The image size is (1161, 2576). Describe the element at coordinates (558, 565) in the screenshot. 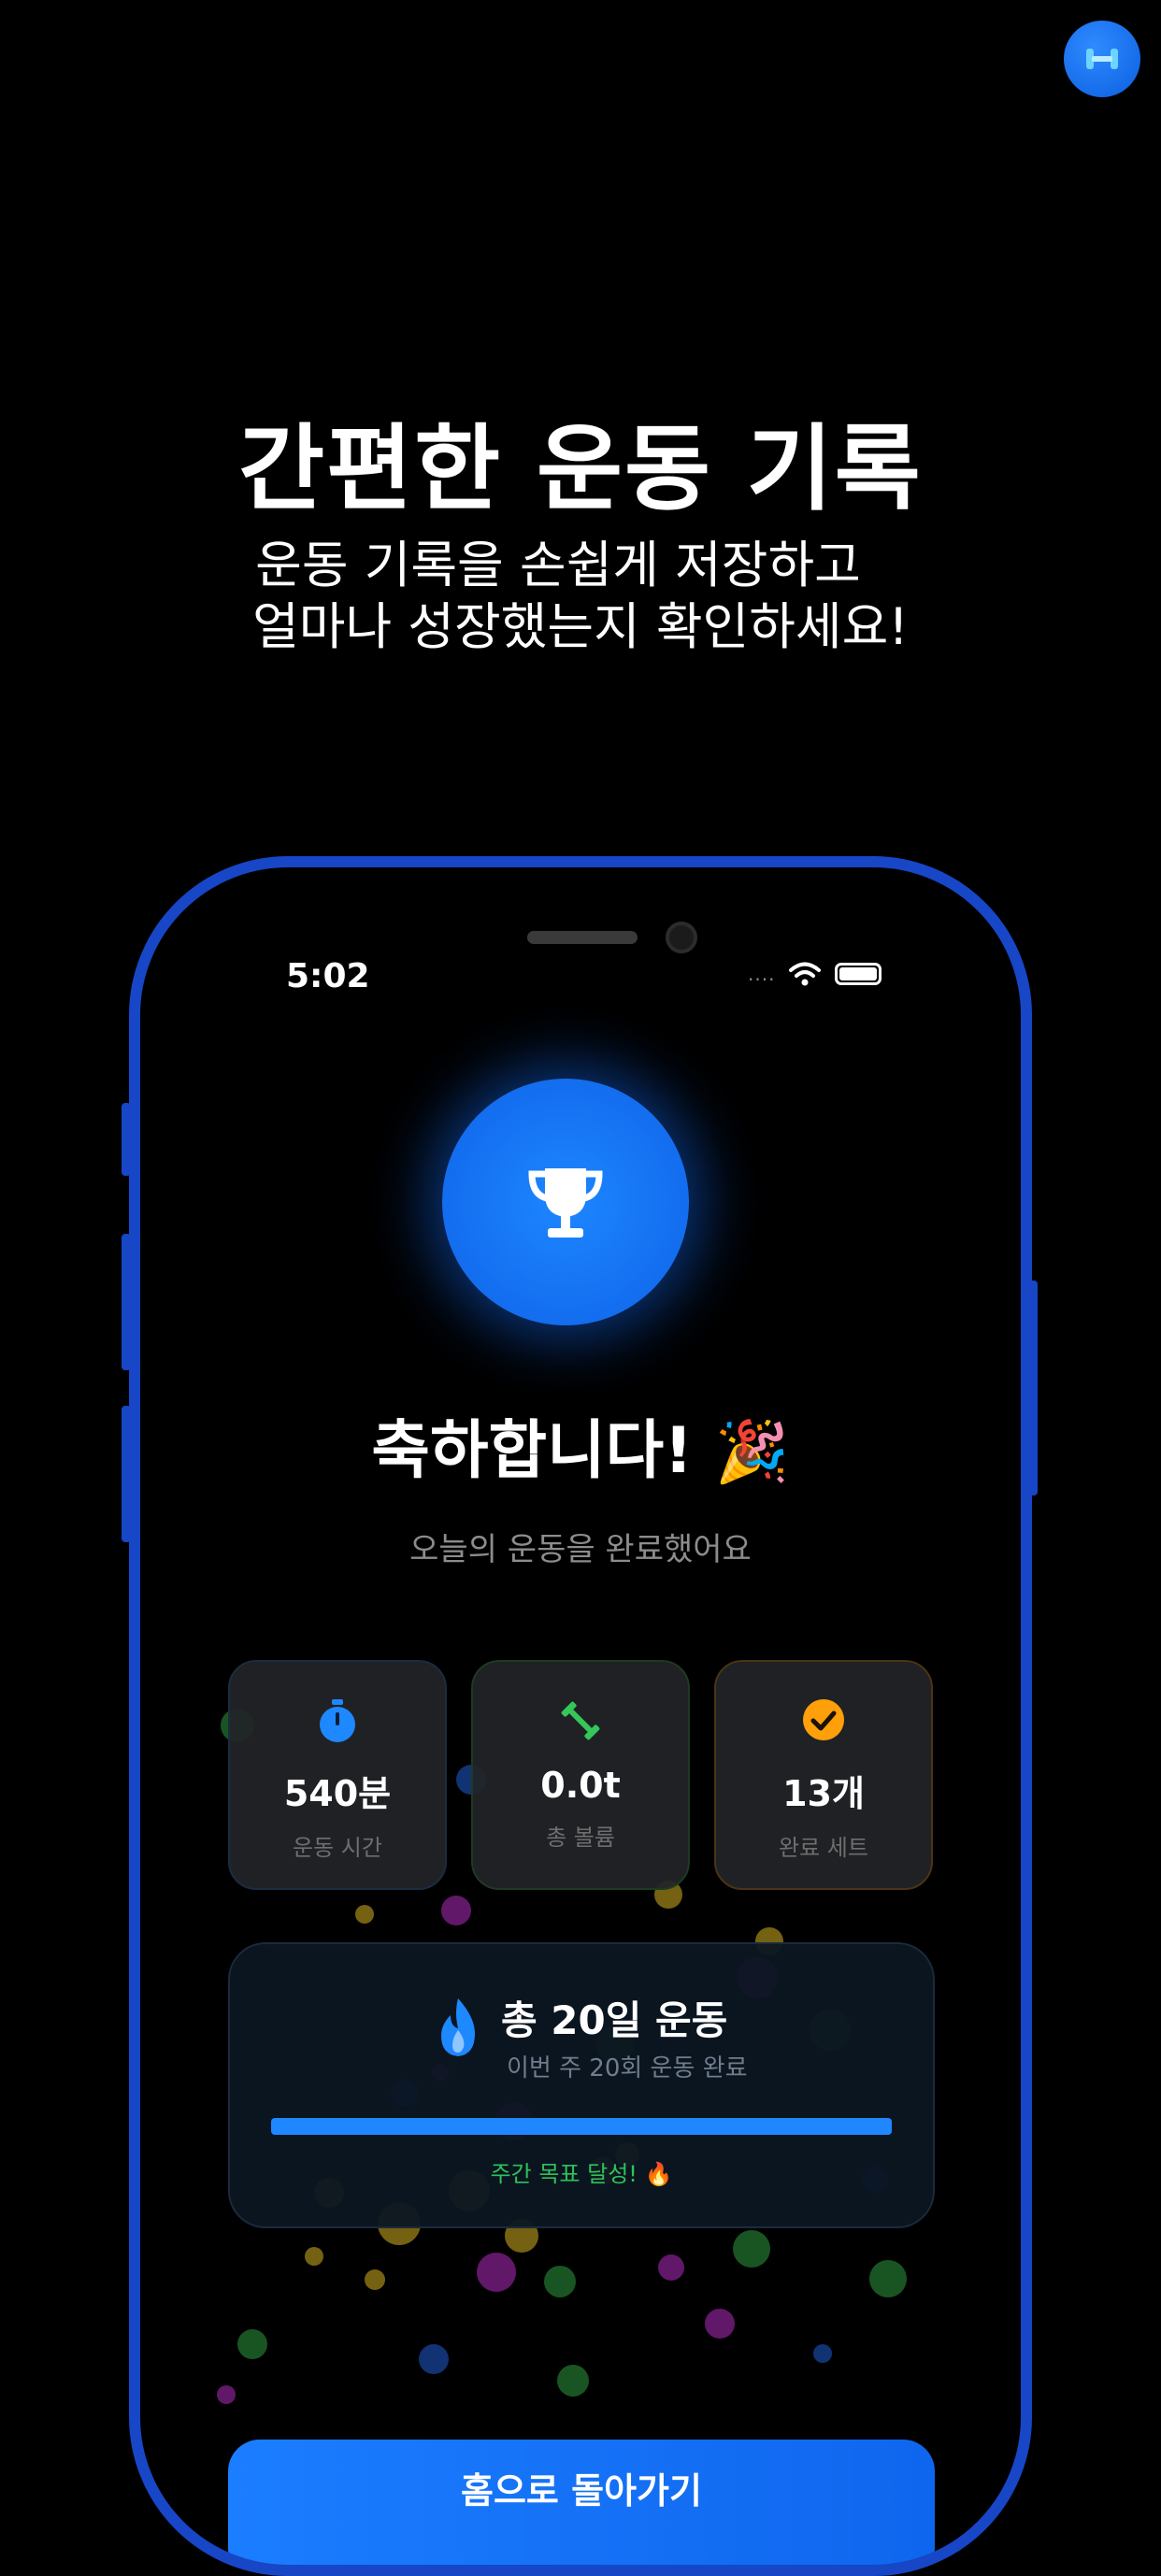

I see `subline-1: 운동 기록을 손쉽게 저장하고` at that location.